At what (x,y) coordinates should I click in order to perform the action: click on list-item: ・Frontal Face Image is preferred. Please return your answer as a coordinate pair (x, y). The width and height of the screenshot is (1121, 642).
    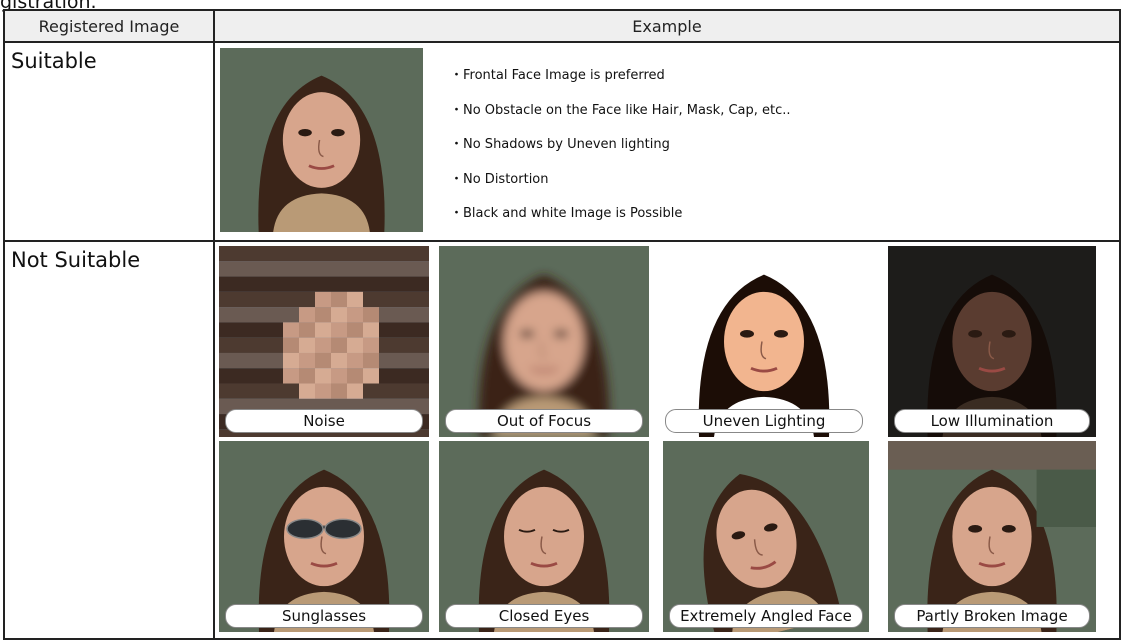
    Looking at the image, I should click on (557, 75).